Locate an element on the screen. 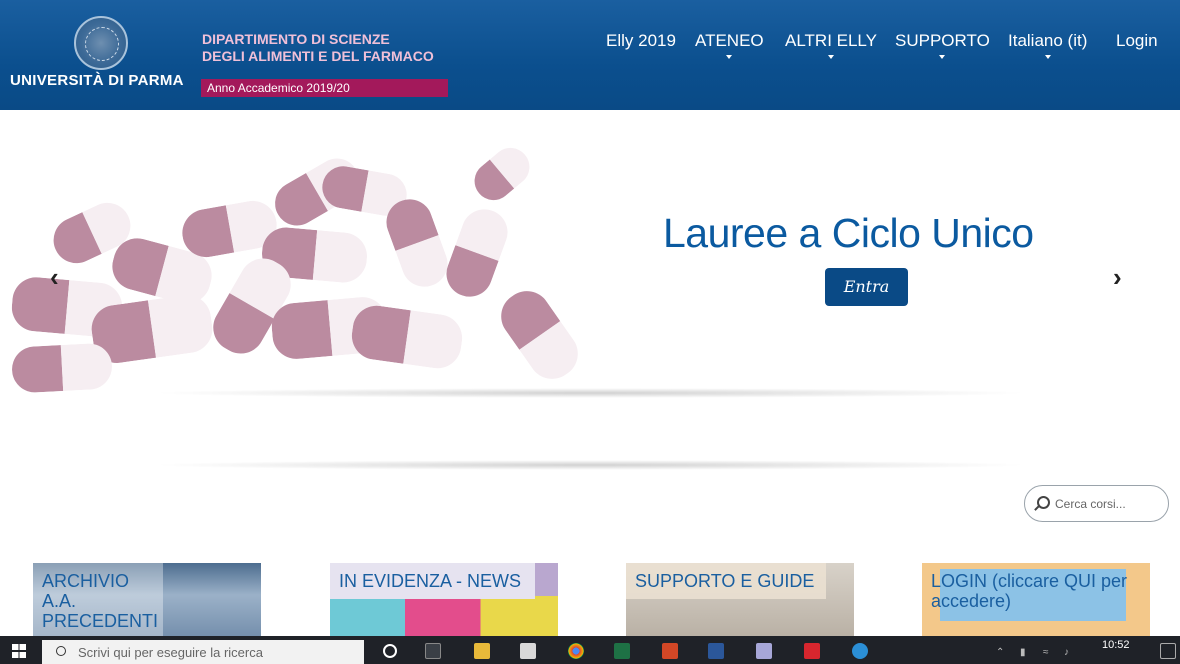 The height and width of the screenshot is (664, 1180). nav-label: Italiano (it) is located at coordinates (1048, 40).